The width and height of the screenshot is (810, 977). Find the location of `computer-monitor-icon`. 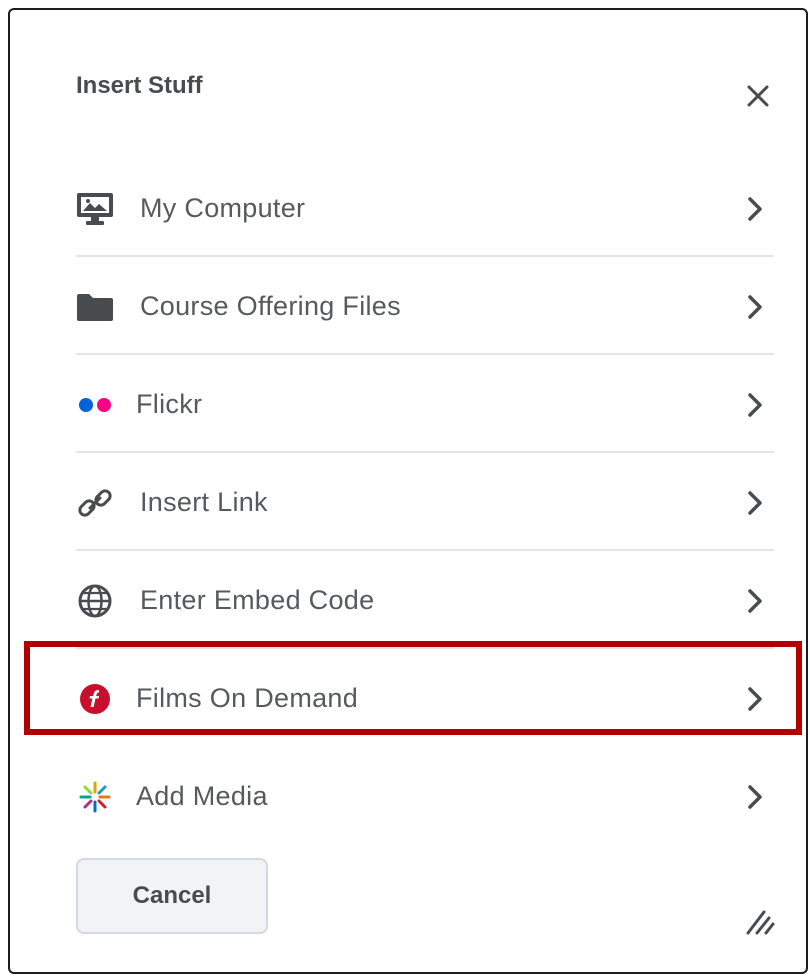

computer-monitor-icon is located at coordinates (95, 209).